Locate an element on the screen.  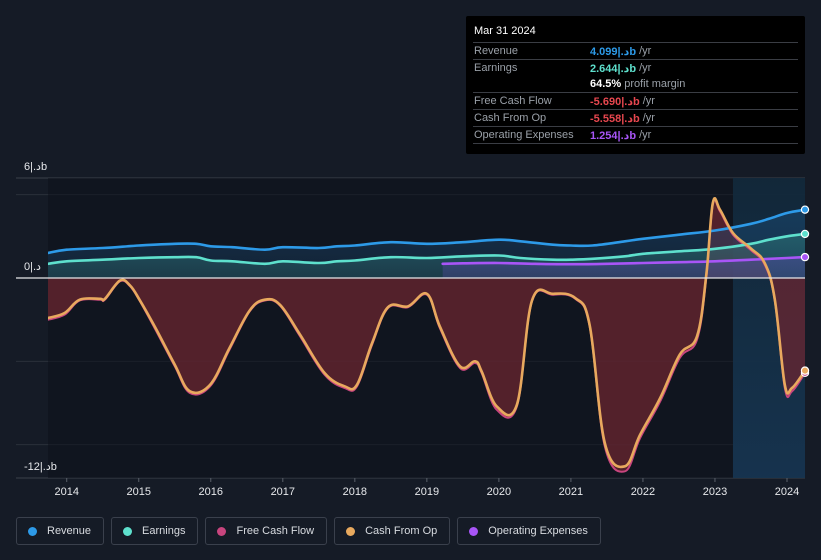
tooltip-row-label: Earnings is located at coordinates (496, 68).